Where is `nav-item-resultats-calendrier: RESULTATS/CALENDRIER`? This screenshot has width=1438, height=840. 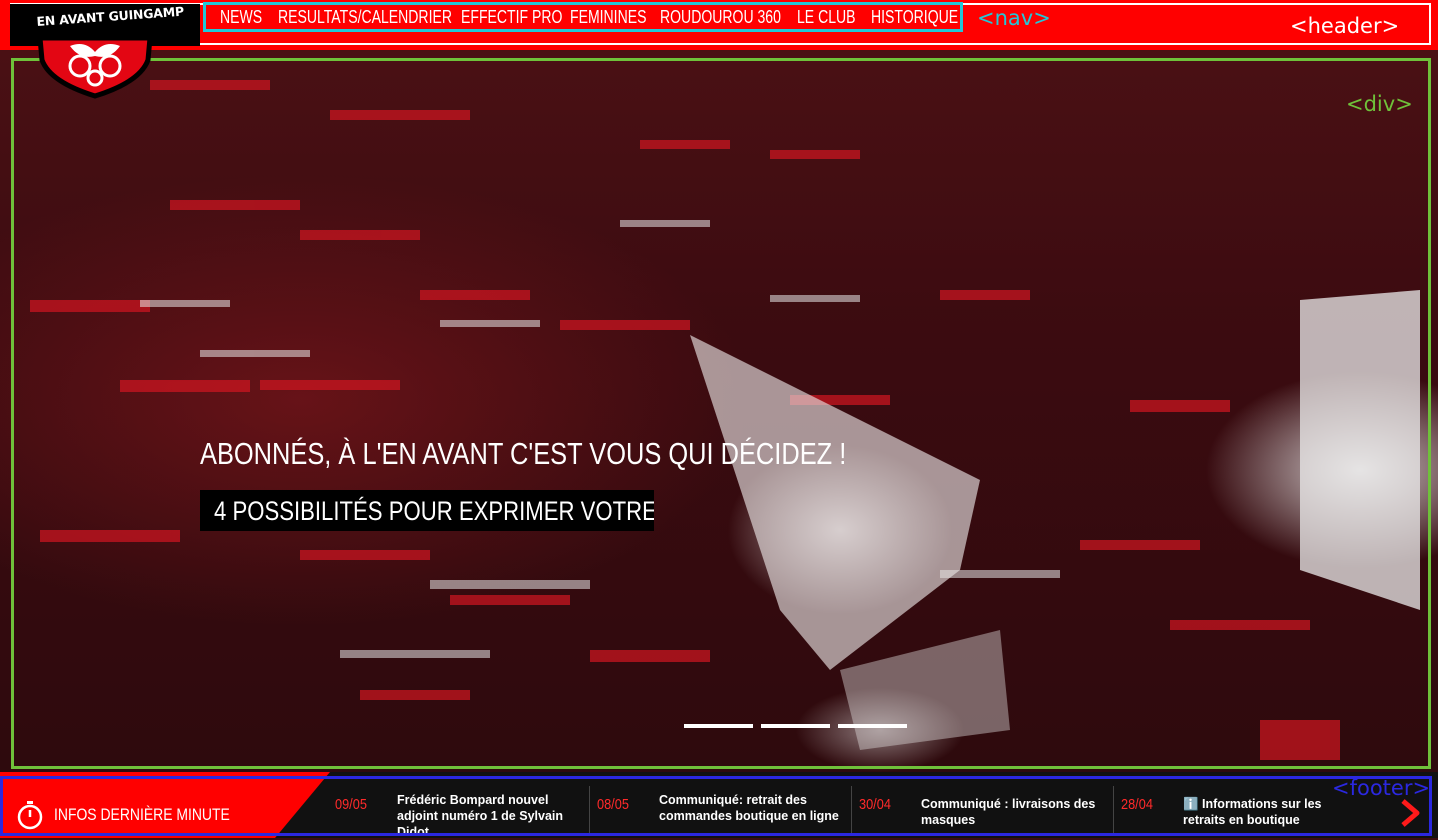 nav-item-resultats-calendrier: RESULTATS/CALENDRIER is located at coordinates (365, 17).